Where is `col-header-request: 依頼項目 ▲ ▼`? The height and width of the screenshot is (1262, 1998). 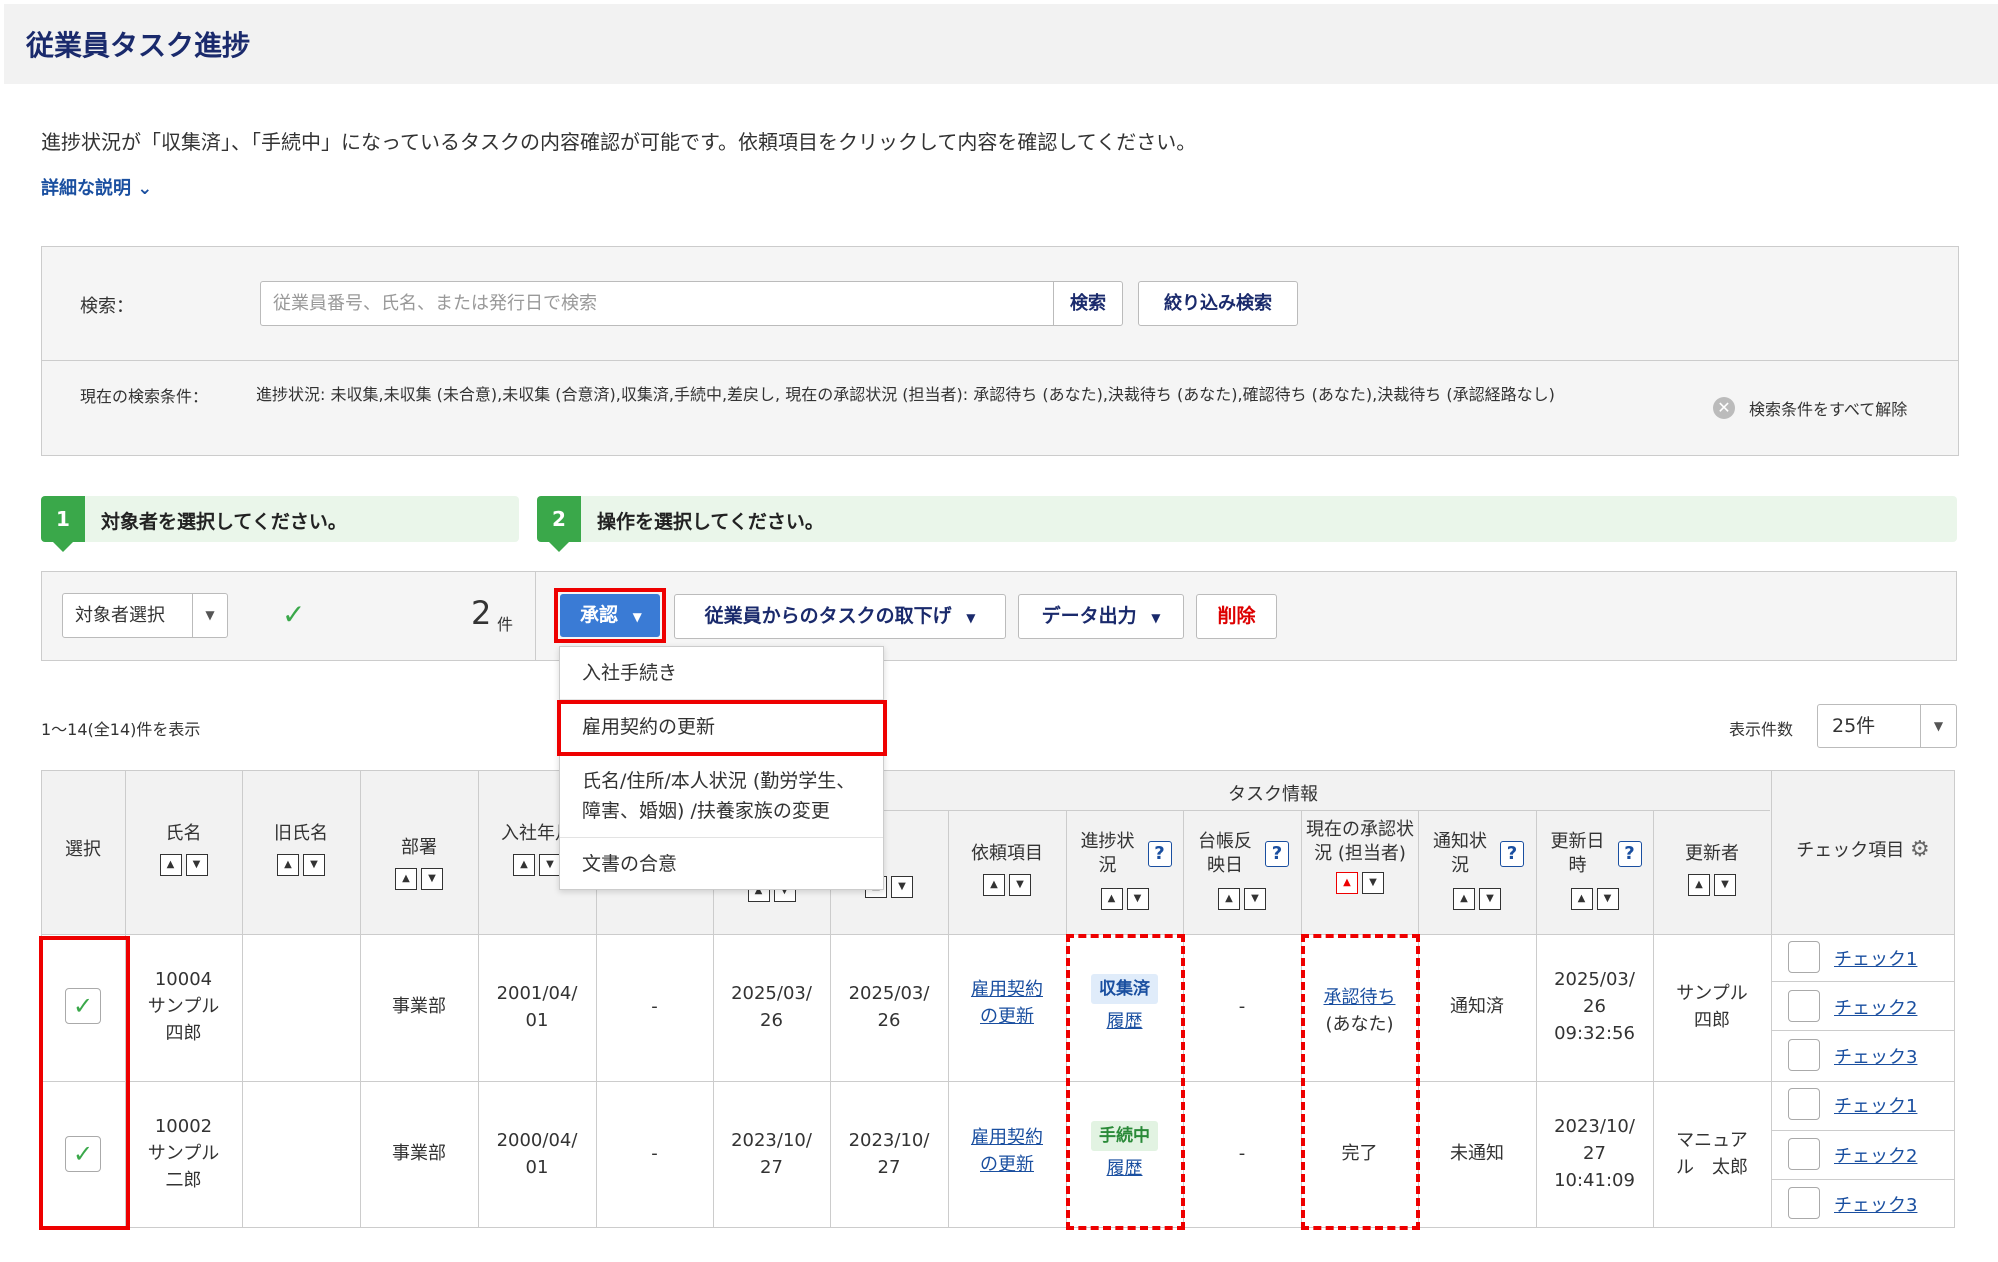
col-header-request: 依頼項目 ▲ ▼ is located at coordinates (1007, 869).